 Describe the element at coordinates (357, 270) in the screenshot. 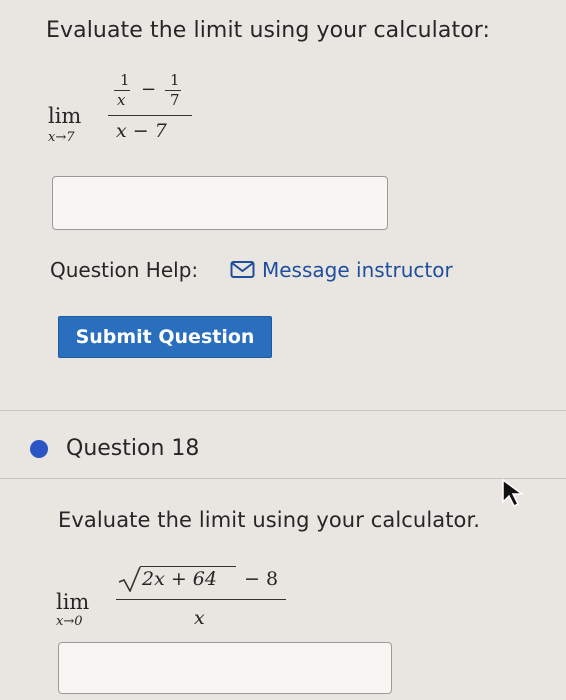

I see `message-instructor-label: Message instructor` at that location.